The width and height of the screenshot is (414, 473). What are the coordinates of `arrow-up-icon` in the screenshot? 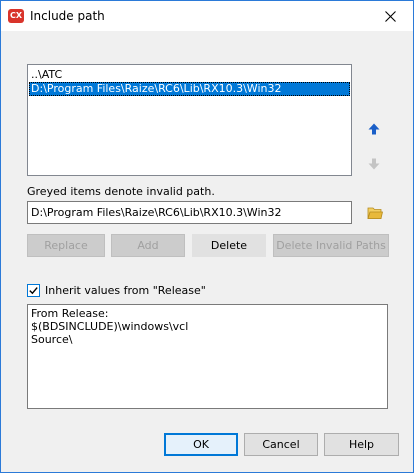 It's located at (374, 129).